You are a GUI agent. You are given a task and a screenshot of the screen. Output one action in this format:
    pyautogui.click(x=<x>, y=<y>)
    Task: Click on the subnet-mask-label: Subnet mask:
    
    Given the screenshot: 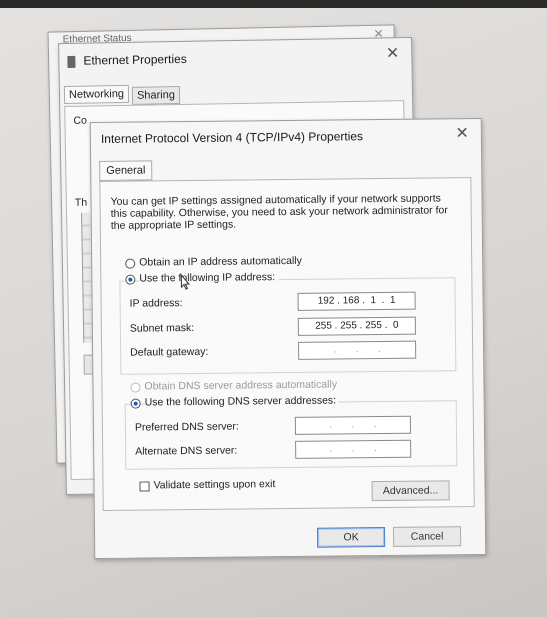 What is the action you would take?
    pyautogui.click(x=162, y=328)
    